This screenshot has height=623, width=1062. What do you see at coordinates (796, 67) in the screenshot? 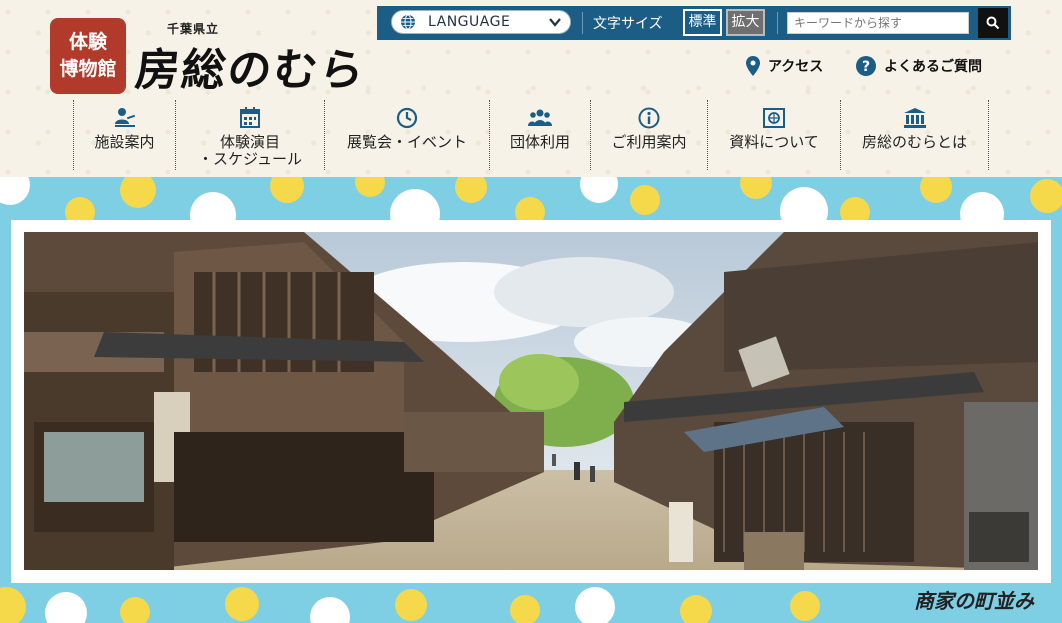
I see `access-label: アクセス` at bounding box center [796, 67].